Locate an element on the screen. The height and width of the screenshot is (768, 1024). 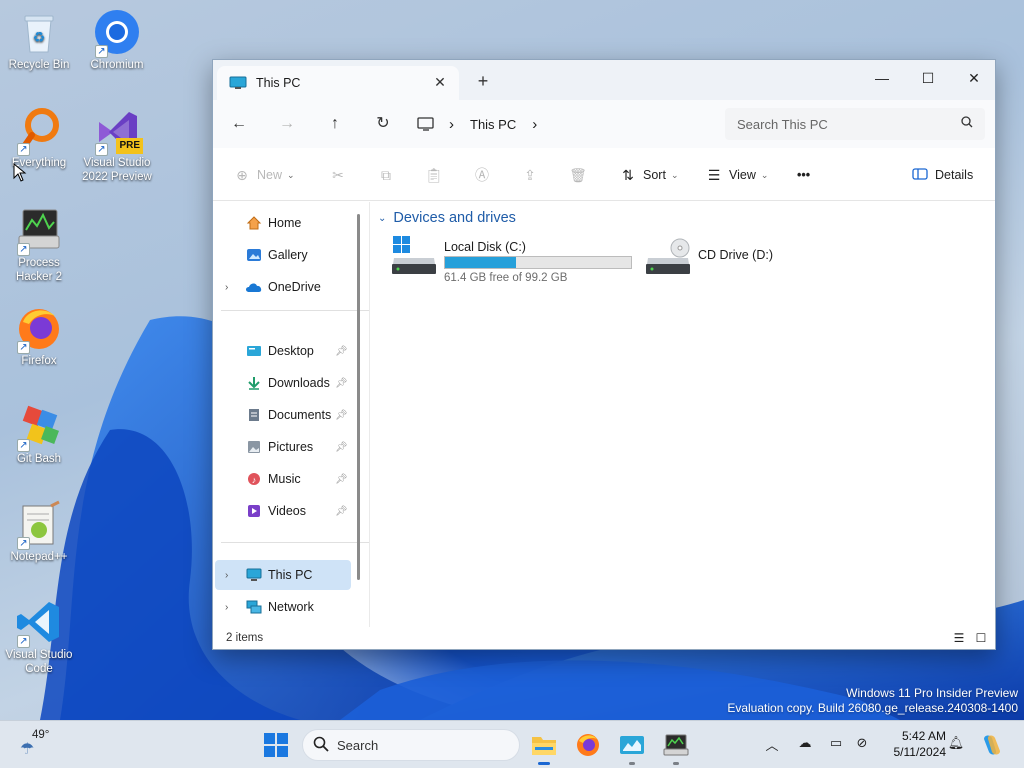
drive-cd-d: CD Drive (D:) is located at coordinates (716, 261).